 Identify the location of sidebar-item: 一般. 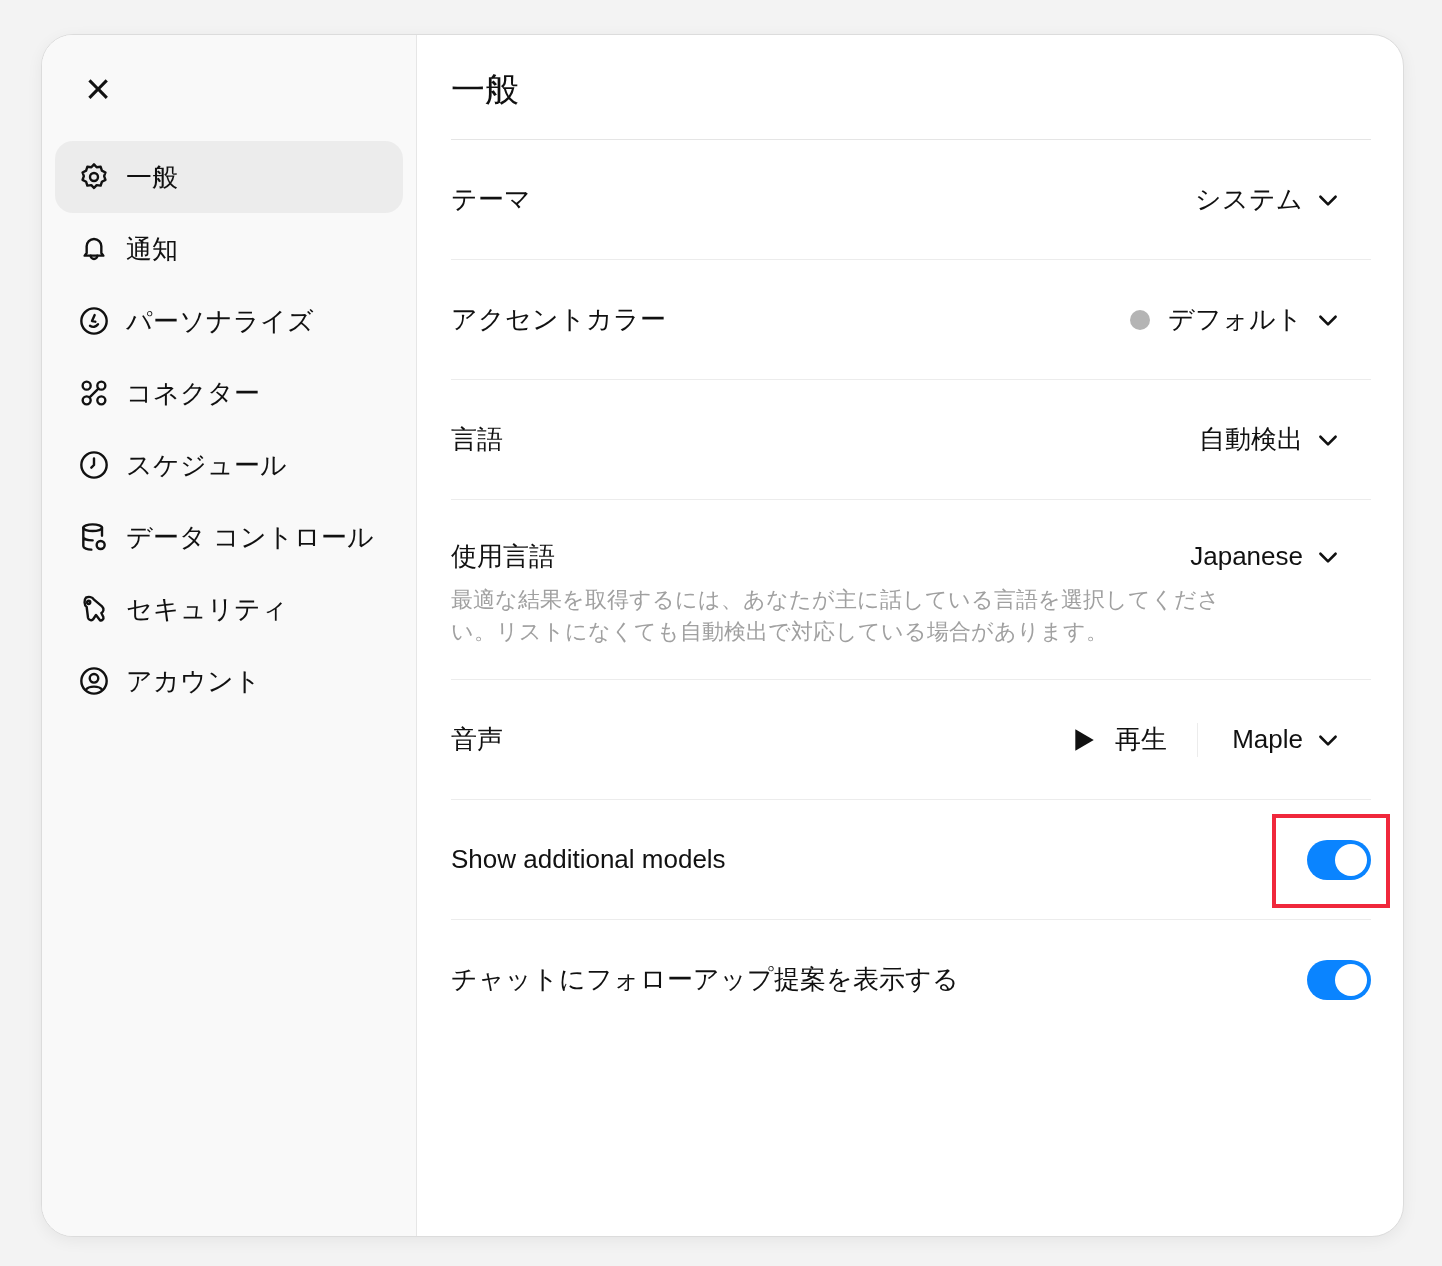
(229, 177).